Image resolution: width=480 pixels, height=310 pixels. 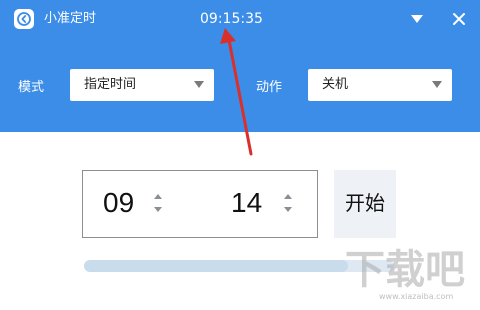 What do you see at coordinates (288, 204) in the screenshot?
I see `minute-spinner` at bounding box center [288, 204].